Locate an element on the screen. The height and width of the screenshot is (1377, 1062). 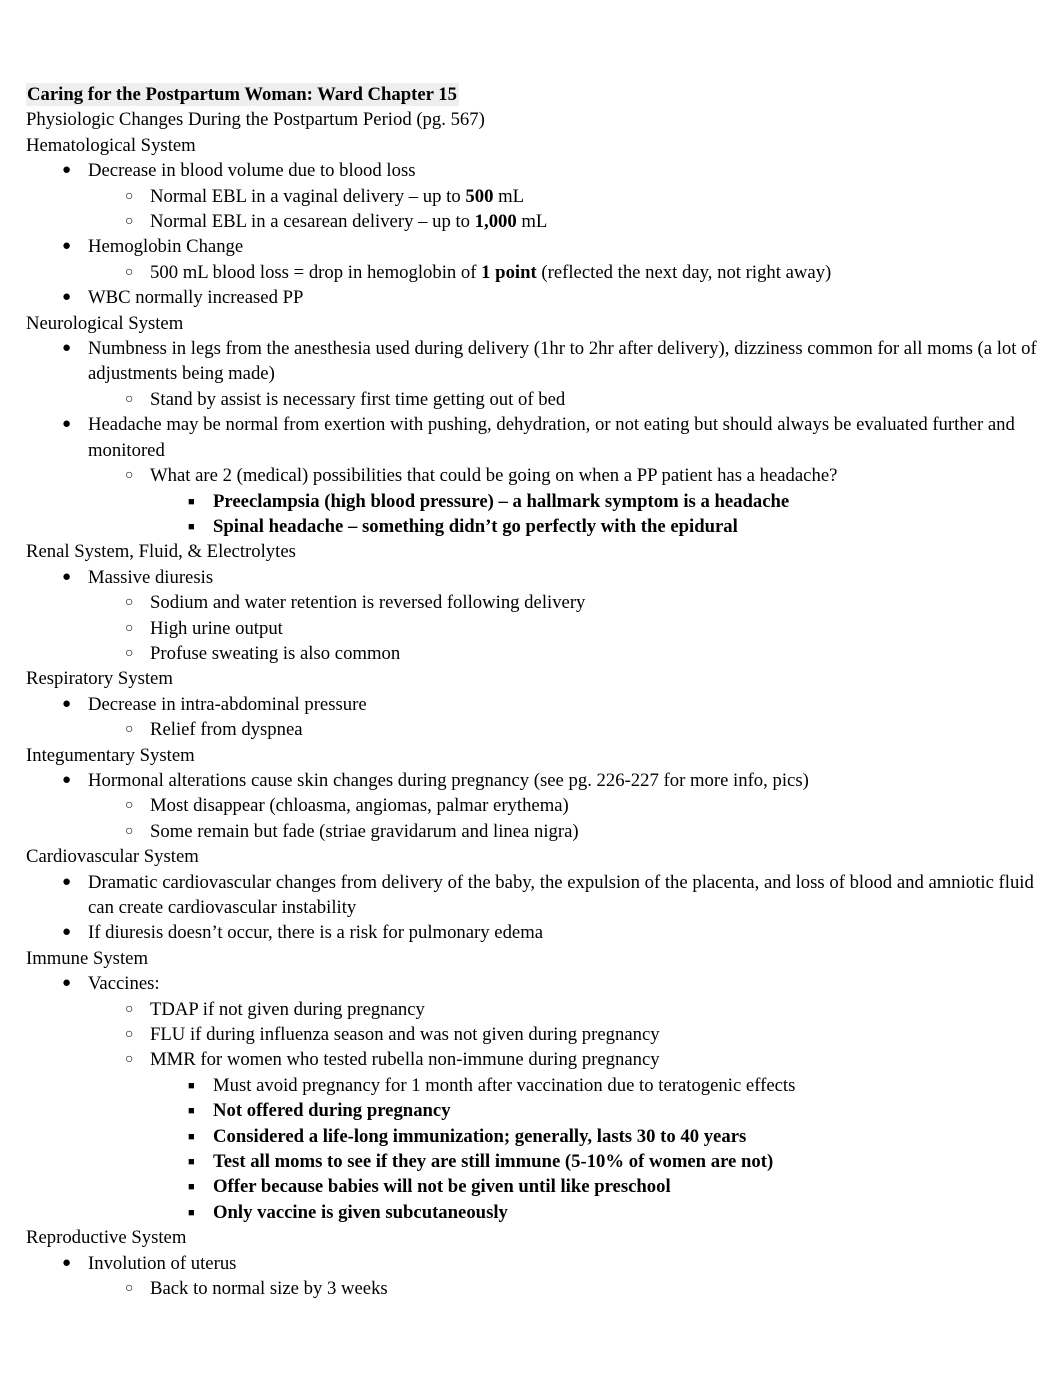
list-item-text-emphasis: 1 point is located at coordinates (509, 272).